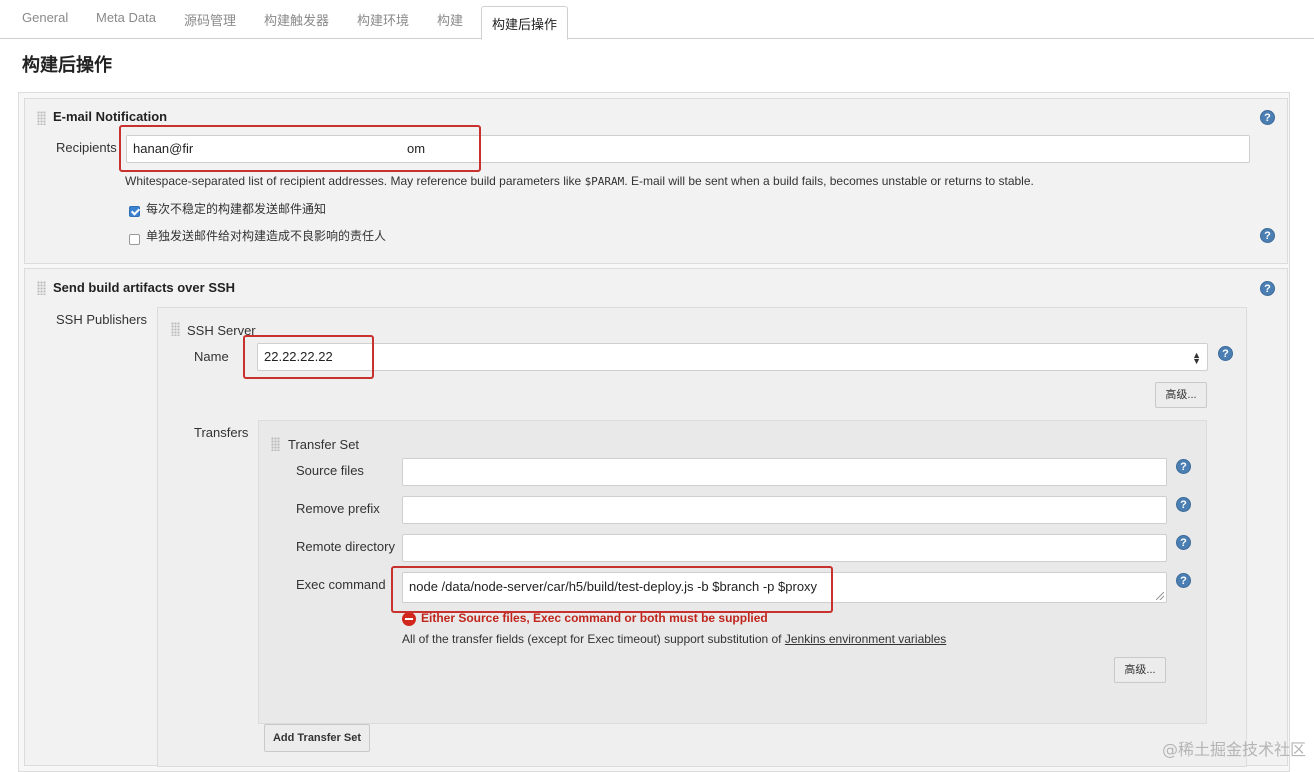 This screenshot has width=1314, height=772. I want to click on tab-source-control: 源码管理, so click(210, 19).